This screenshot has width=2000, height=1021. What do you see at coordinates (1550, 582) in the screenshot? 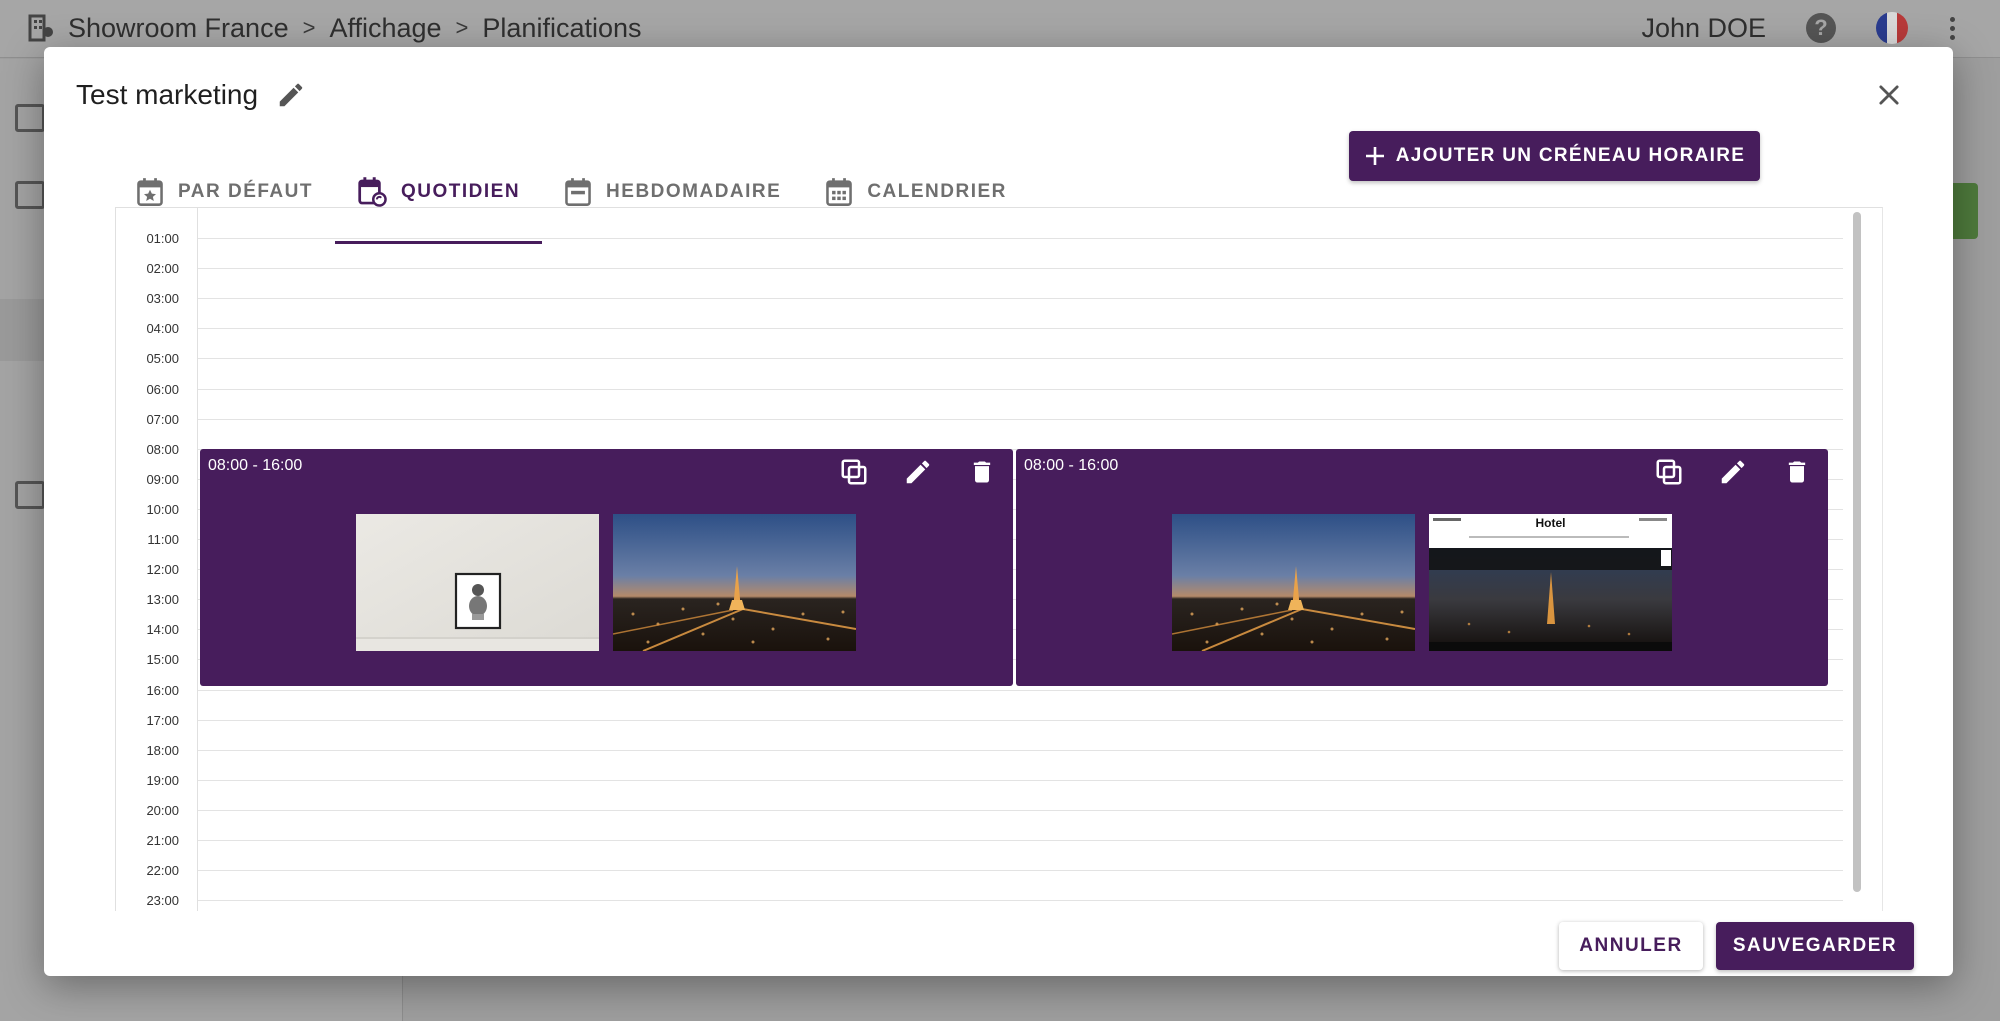
I see `media-thumbnail-hotel-screen: Hotel` at bounding box center [1550, 582].